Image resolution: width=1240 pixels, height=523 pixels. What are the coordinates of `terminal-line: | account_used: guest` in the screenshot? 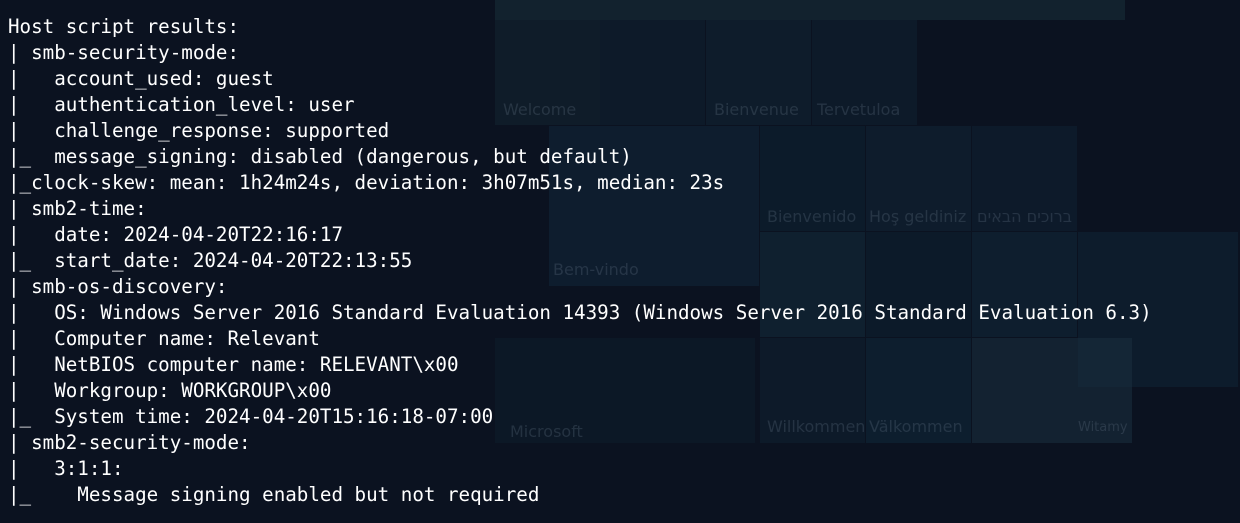 It's located at (141, 78).